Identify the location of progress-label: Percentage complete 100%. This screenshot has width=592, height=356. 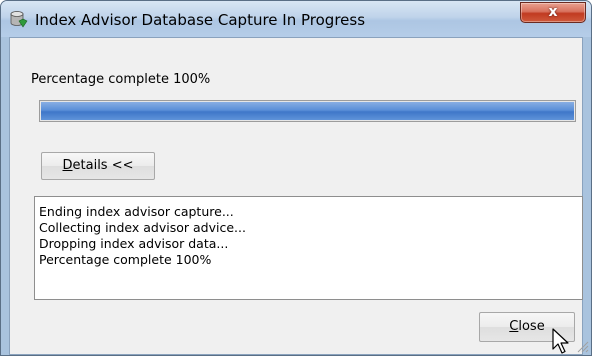
(121, 79).